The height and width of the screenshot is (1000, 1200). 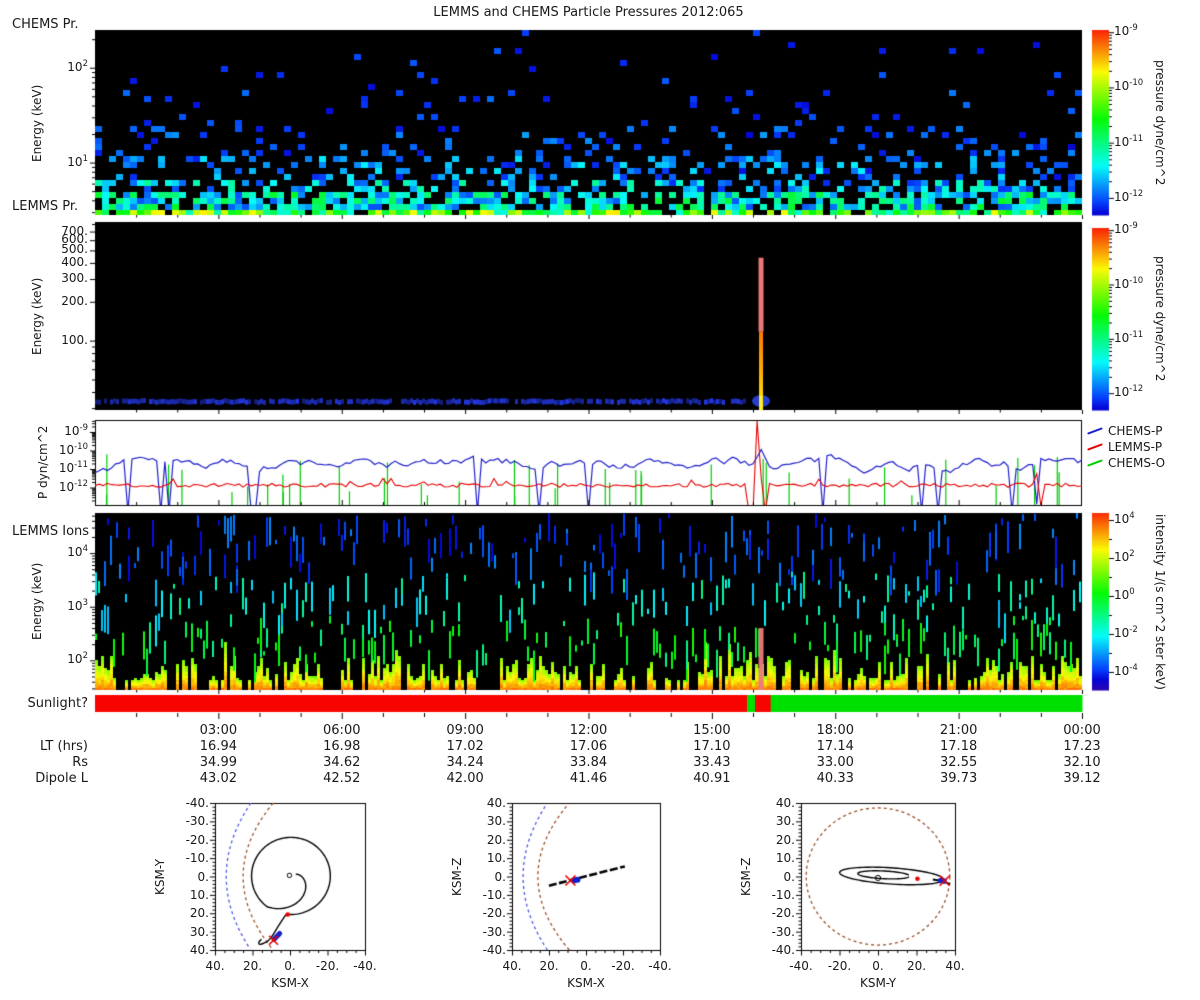 What do you see at coordinates (218, 778) in the screenshot?
I see `ephemeris-value: 43.02` at bounding box center [218, 778].